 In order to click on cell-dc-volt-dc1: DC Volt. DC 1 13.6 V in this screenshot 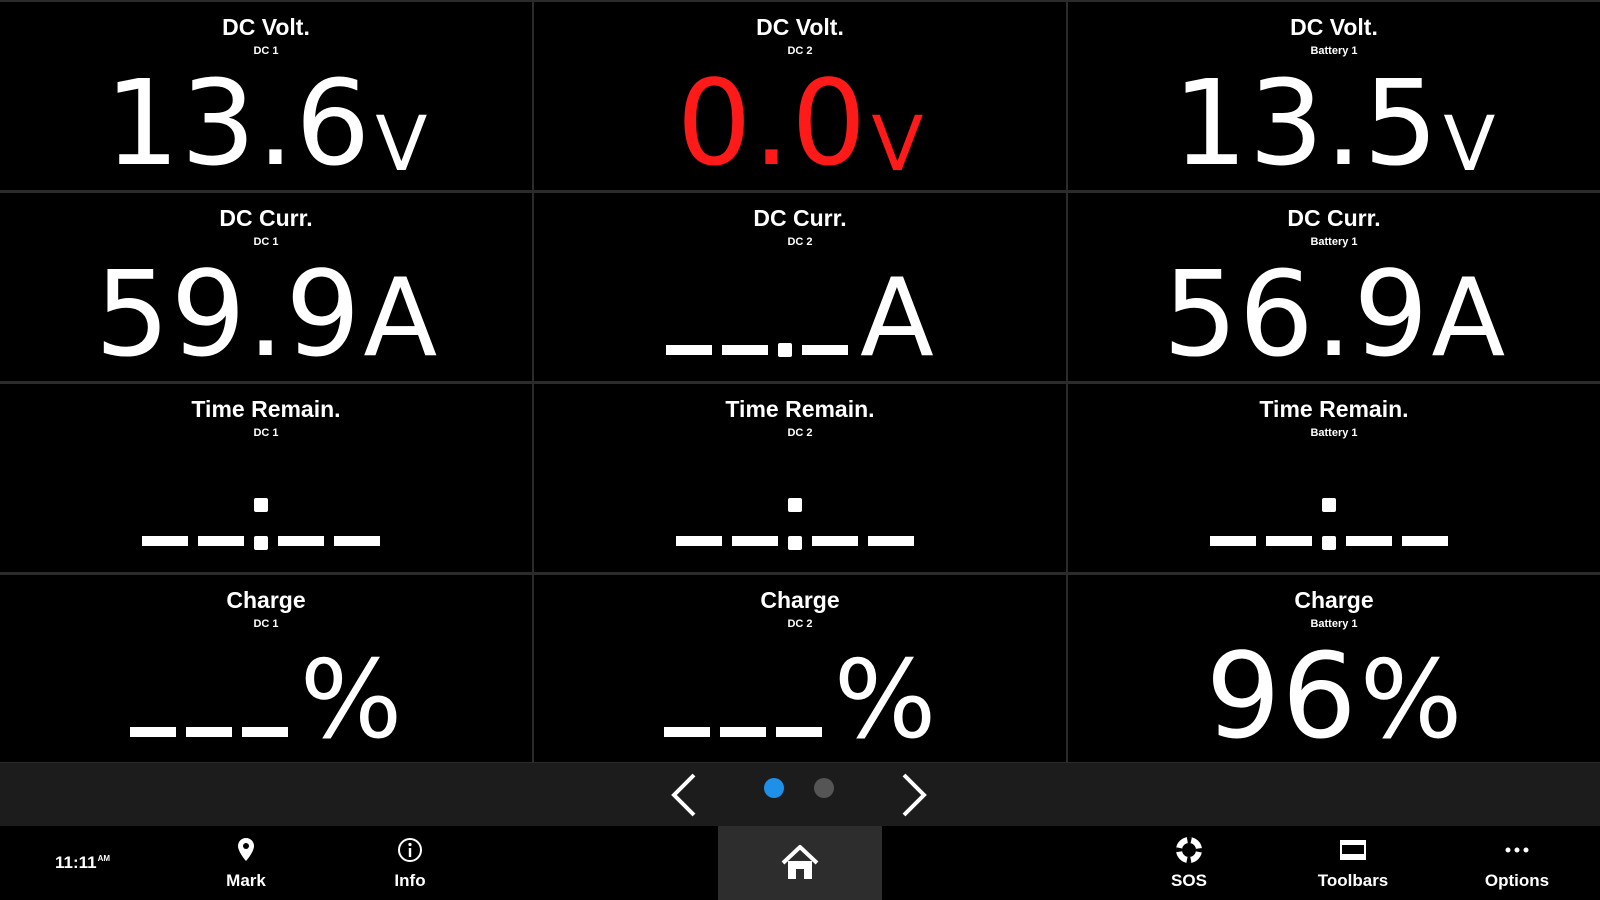, I will do `click(266, 96)`.